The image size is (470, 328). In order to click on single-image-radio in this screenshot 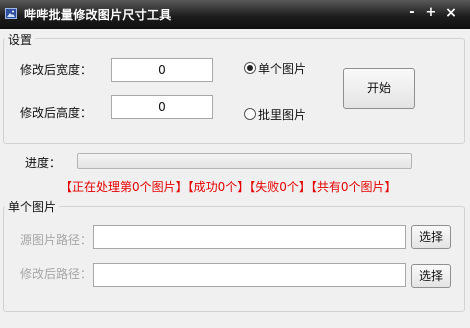, I will do `click(250, 68)`.